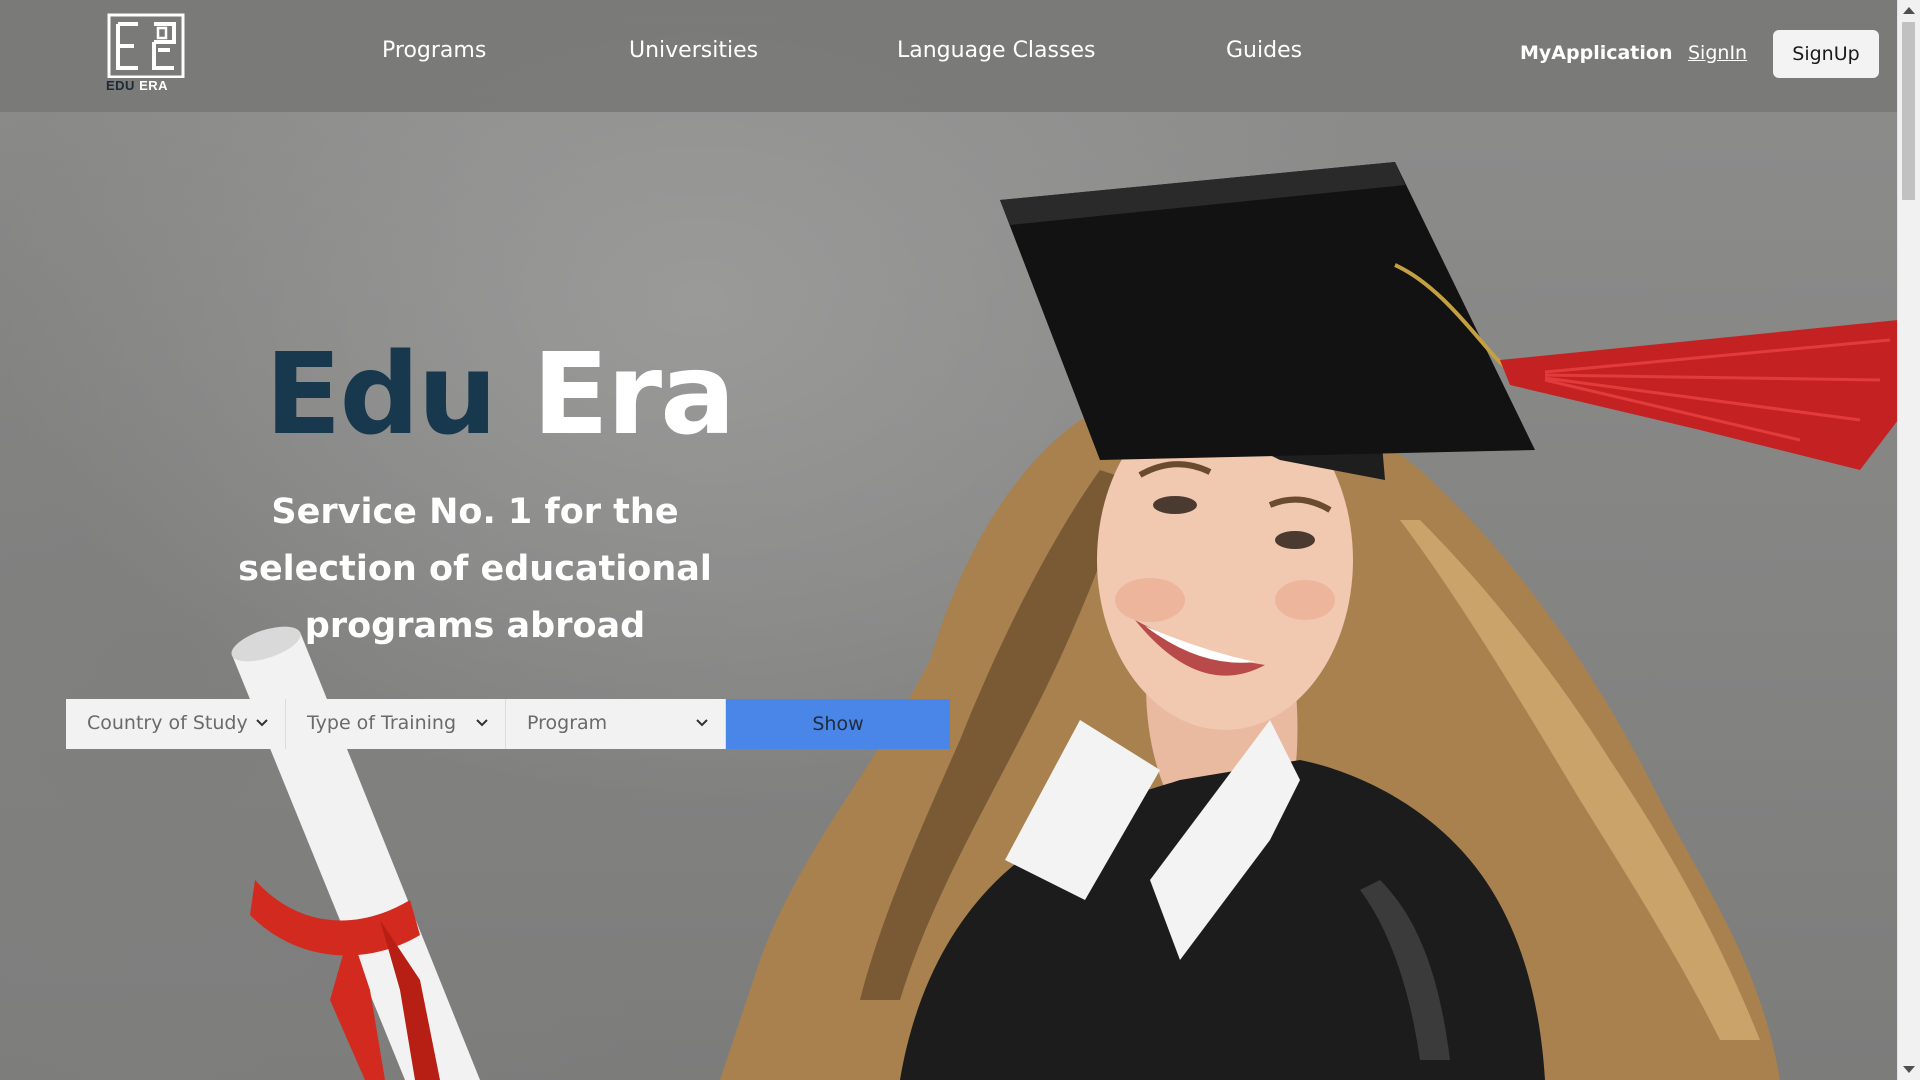 Image resolution: width=1920 pixels, height=1080 pixels. Describe the element at coordinates (1699, 395) in the screenshot. I see `tassel` at that location.